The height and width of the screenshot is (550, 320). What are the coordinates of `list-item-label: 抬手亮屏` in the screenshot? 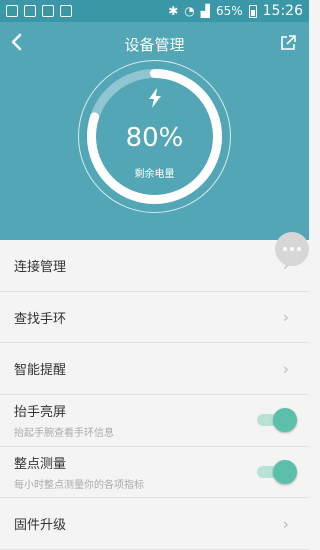 It's located at (40, 413).